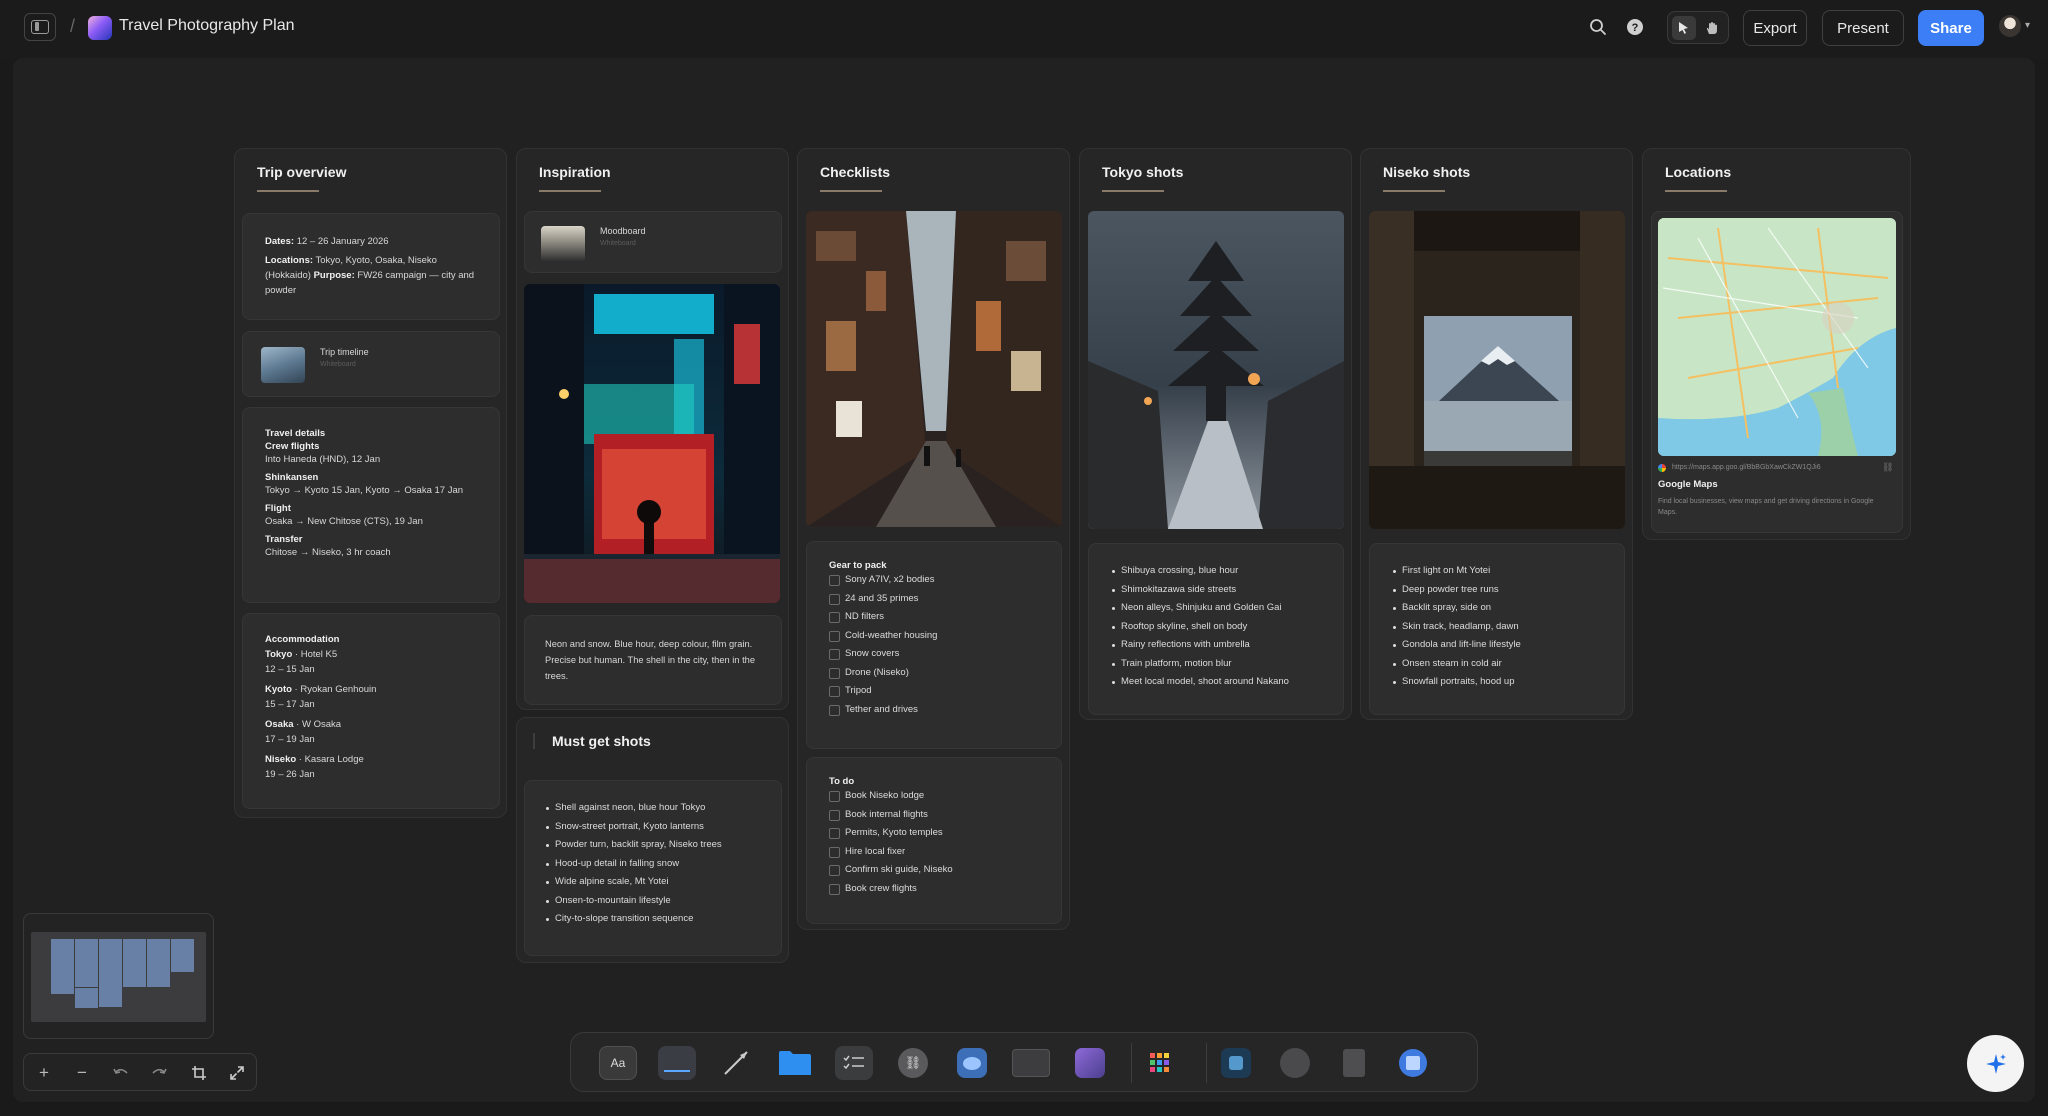  I want to click on hand-icon, so click(1712, 28).